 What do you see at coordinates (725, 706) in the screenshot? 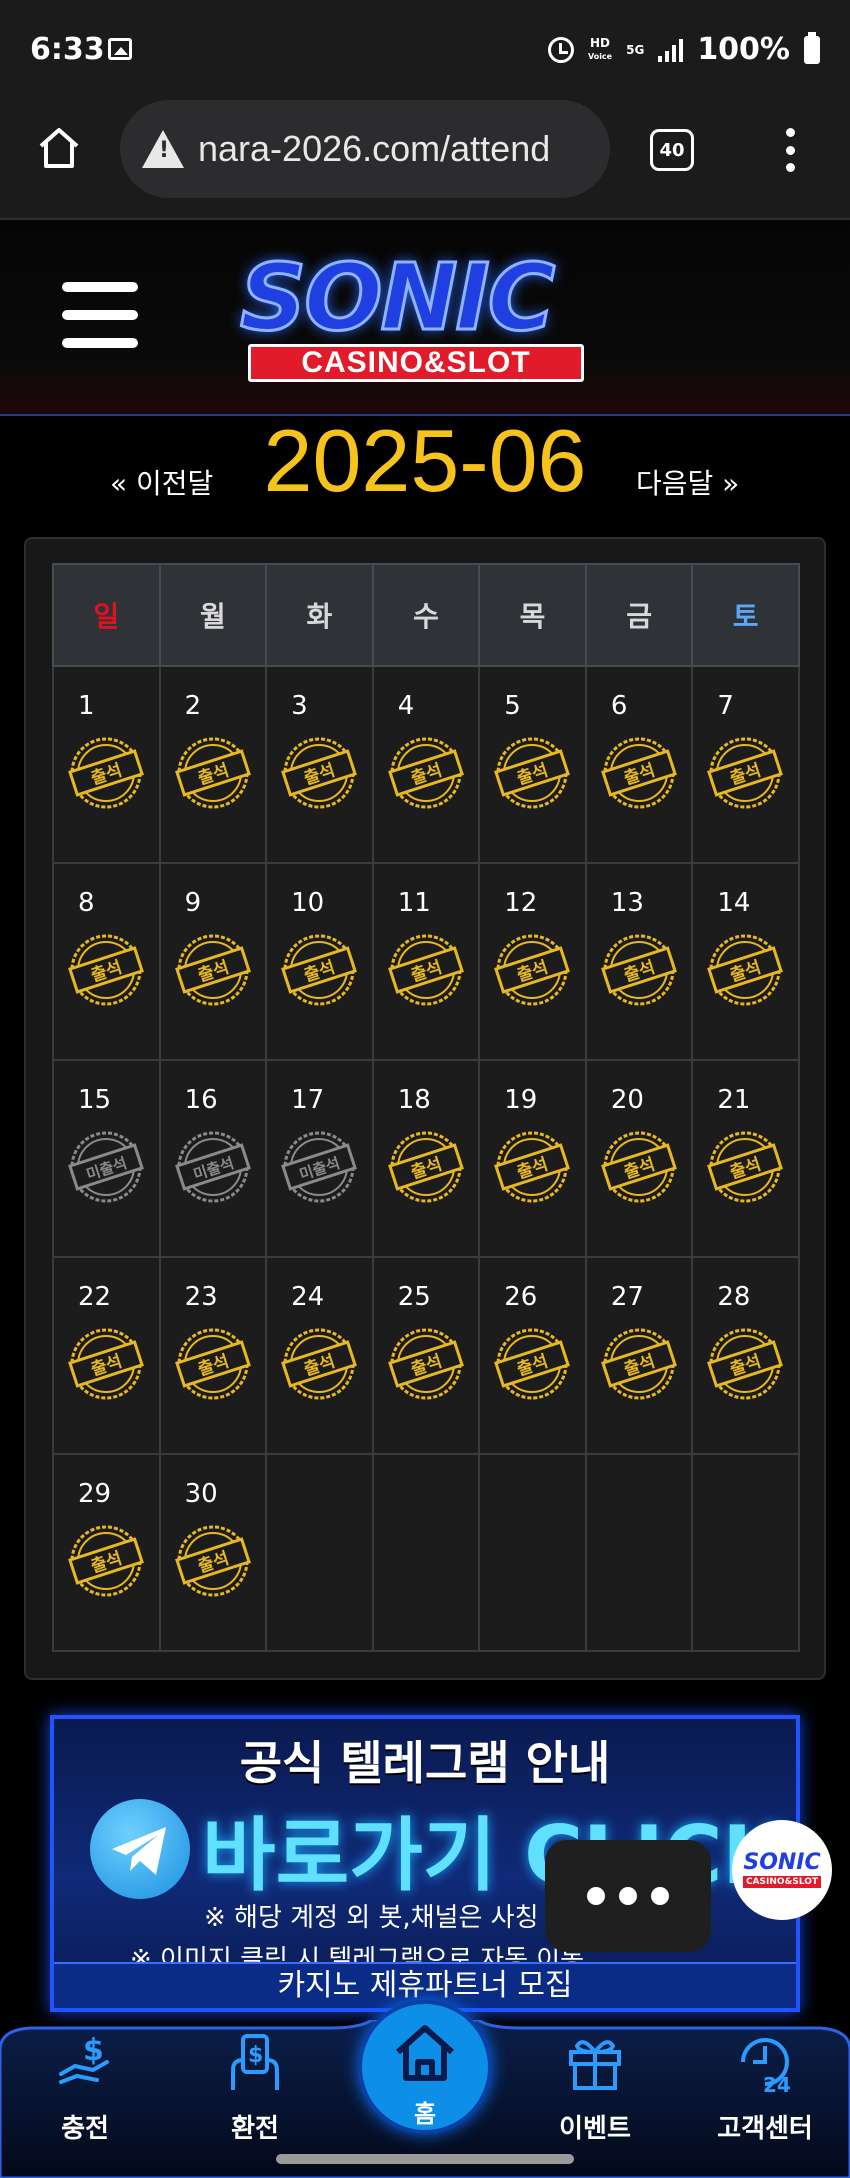
I see `day-number: 7` at bounding box center [725, 706].